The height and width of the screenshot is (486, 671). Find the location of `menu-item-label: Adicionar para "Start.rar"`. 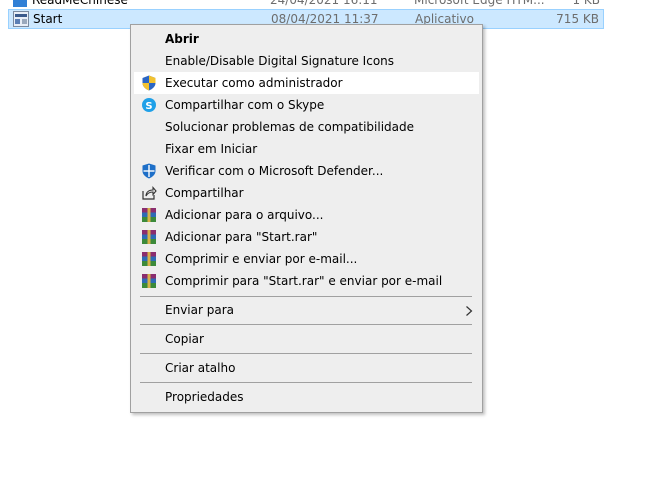

menu-item-label: Adicionar para "Start.rar" is located at coordinates (241, 237).